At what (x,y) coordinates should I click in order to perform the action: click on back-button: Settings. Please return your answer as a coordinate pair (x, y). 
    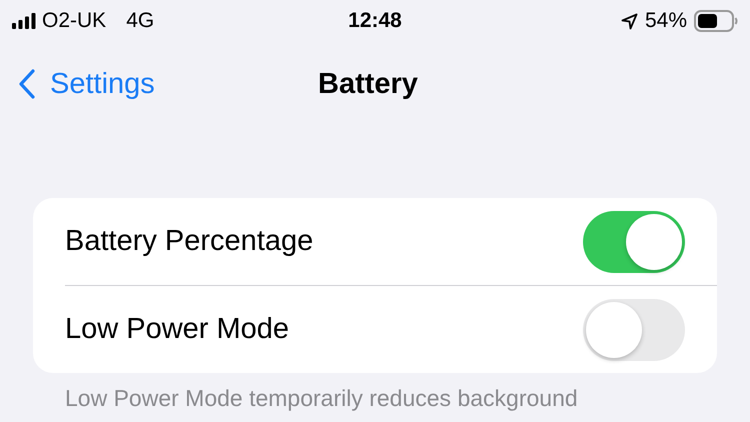
    Looking at the image, I should click on (77, 84).